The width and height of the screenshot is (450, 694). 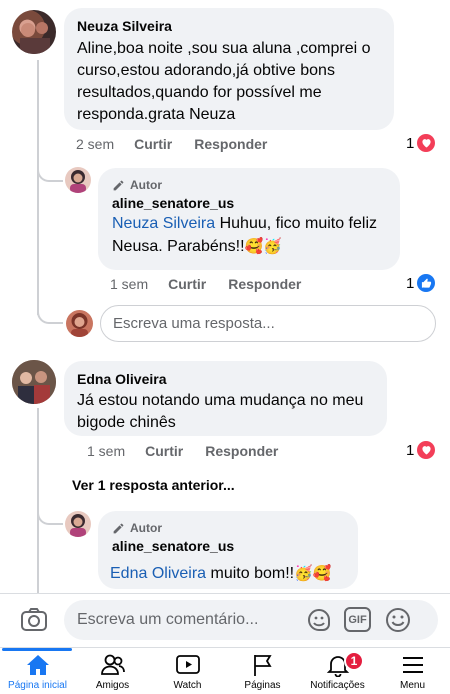 I want to click on mention-link: Edna Oliveira, so click(x=158, y=573).